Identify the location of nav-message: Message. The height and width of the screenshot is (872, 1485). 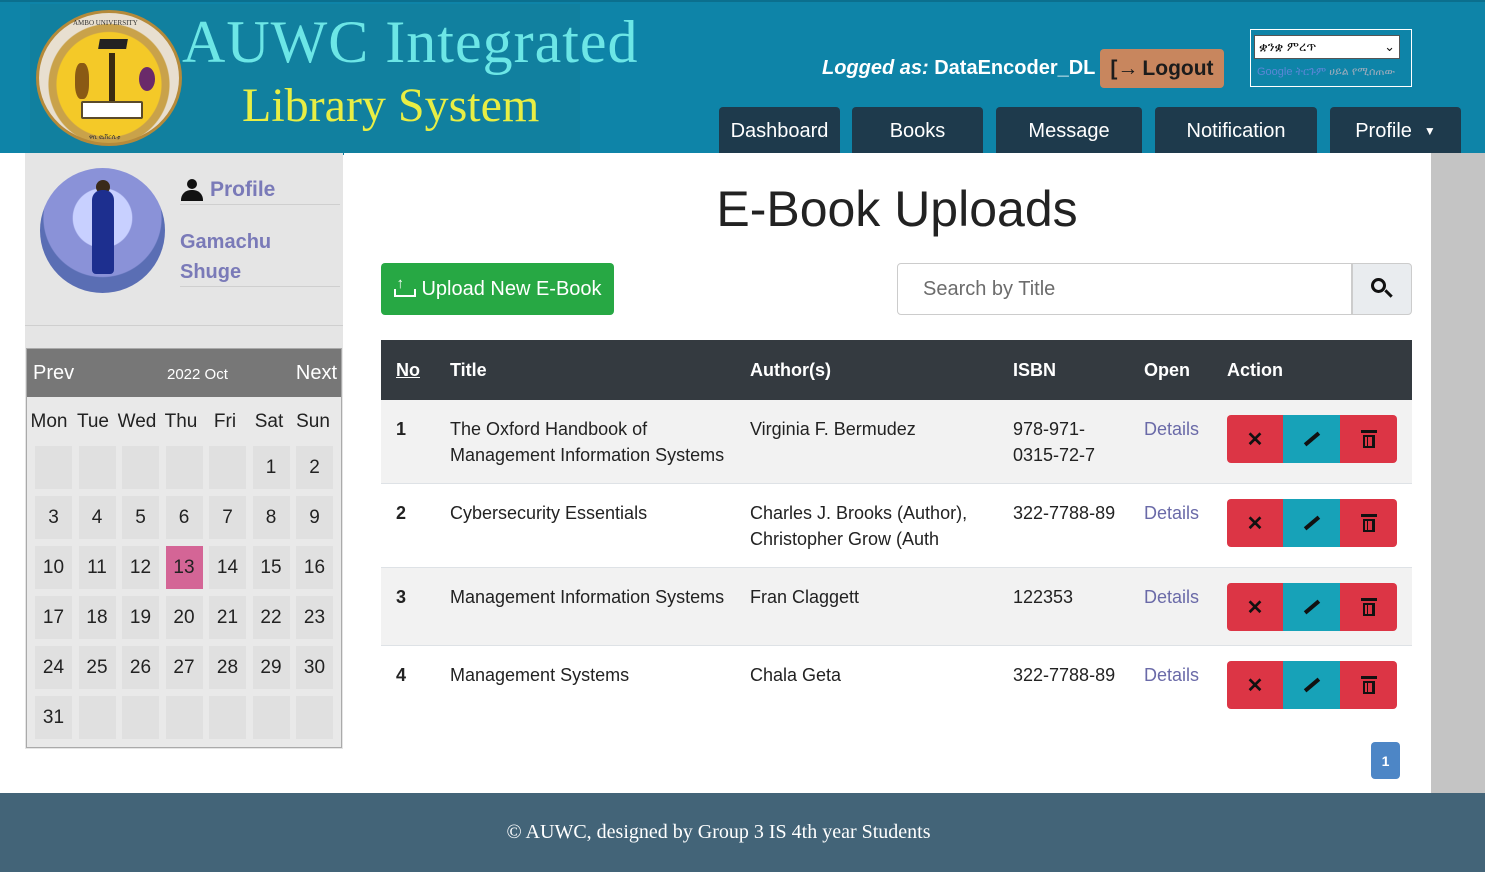
(1069, 131).